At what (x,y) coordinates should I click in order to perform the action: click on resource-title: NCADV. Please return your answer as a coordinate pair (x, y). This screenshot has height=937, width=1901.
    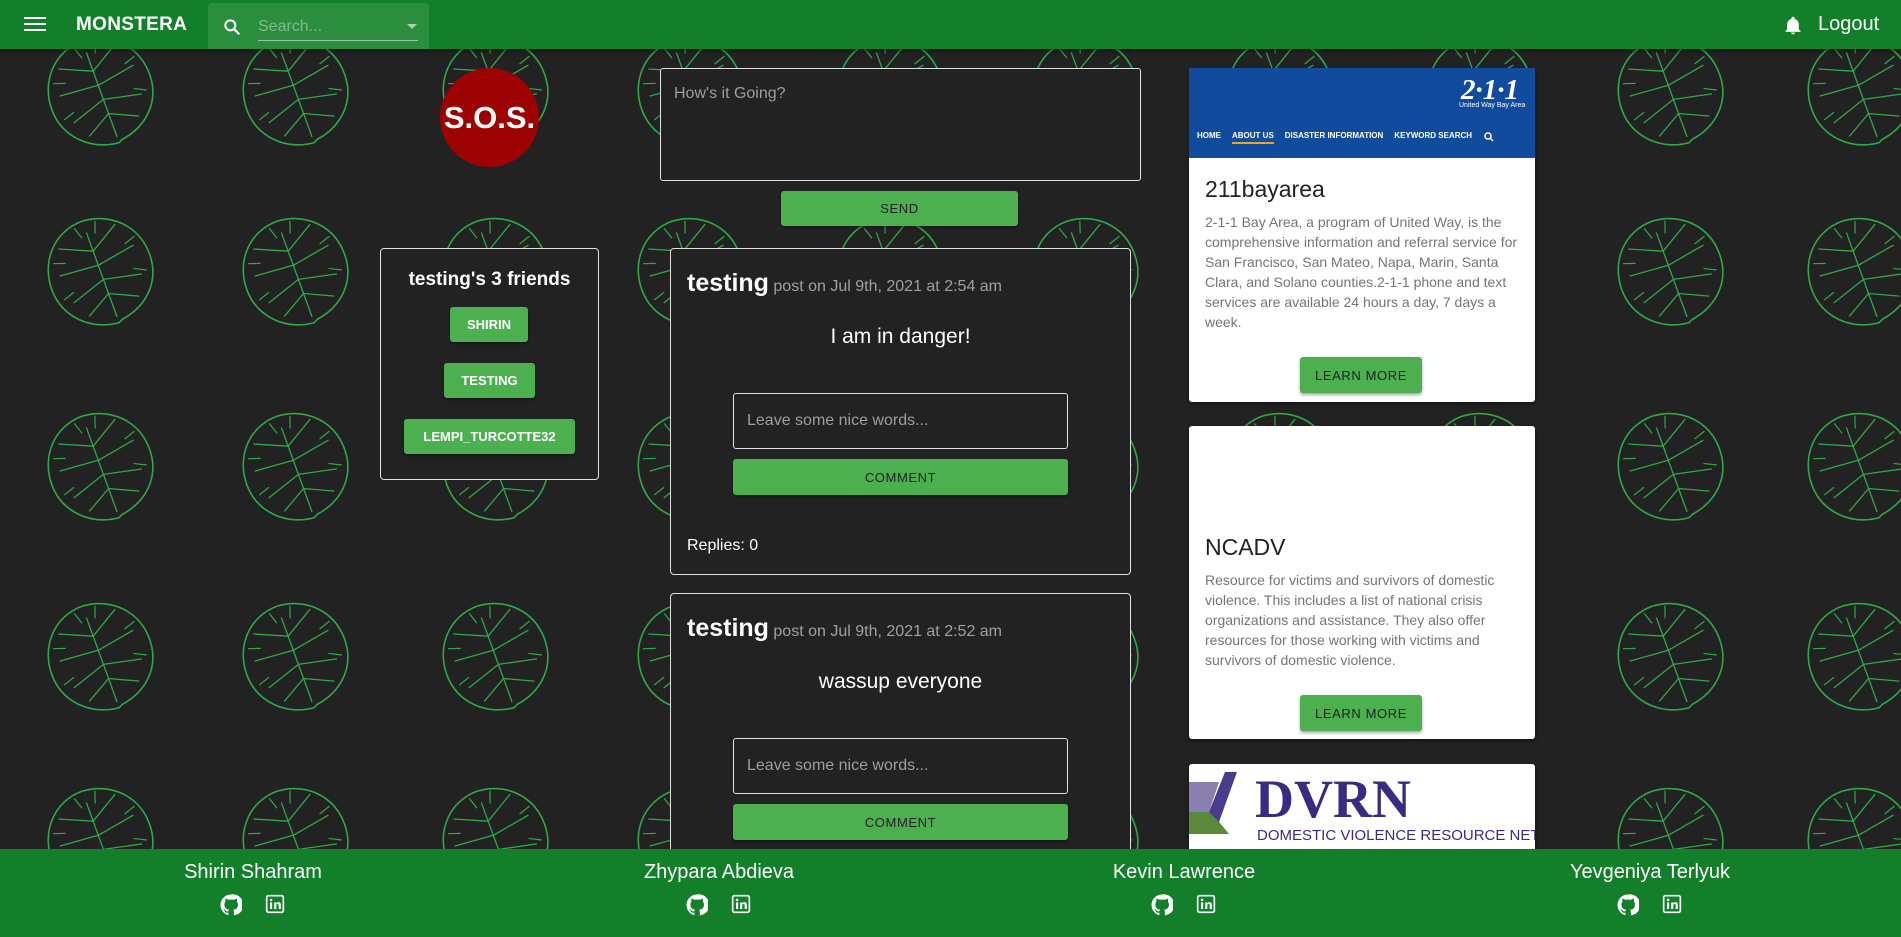
    Looking at the image, I should click on (1245, 547).